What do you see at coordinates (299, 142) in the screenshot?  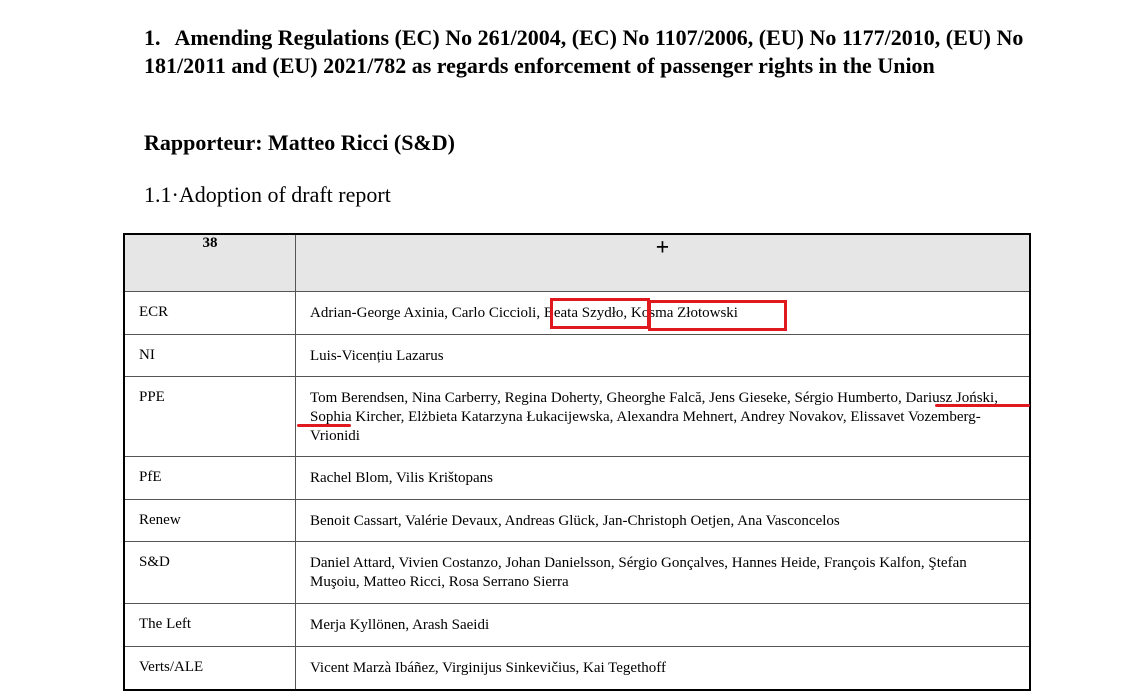 I see `rapporteur-line: Rapporteur: Matteo Ricci (S&D)` at bounding box center [299, 142].